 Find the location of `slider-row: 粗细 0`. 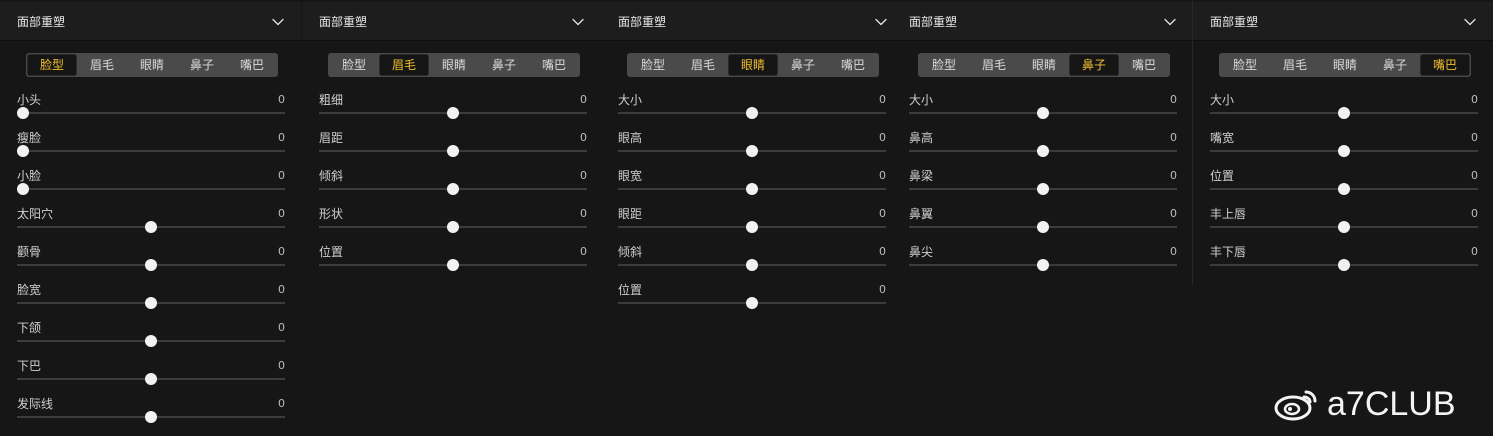

slider-row: 粗细 0 is located at coordinates (453, 108).